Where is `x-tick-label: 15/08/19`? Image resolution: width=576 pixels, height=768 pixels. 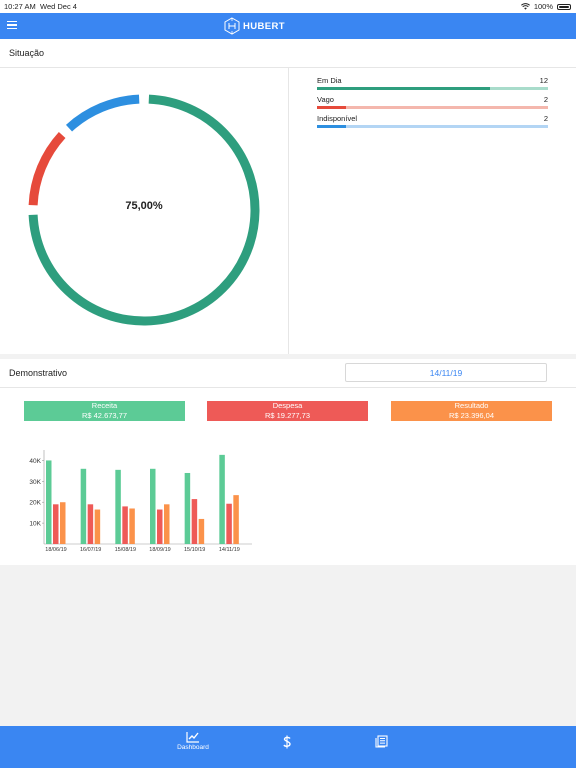
x-tick-label: 15/08/19 is located at coordinates (125, 550).